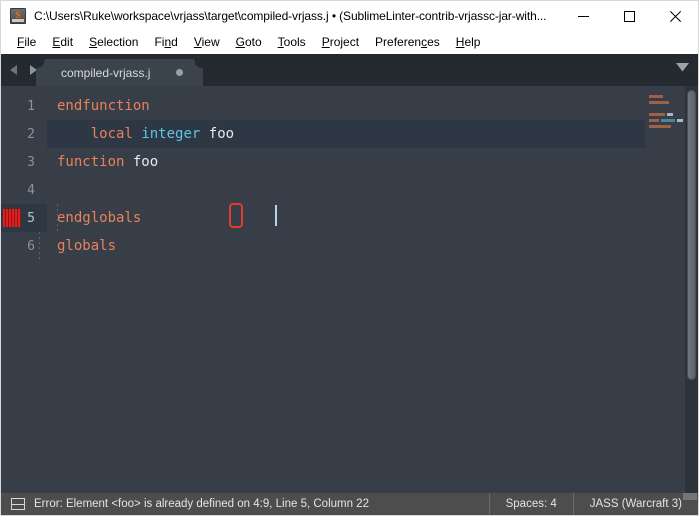  What do you see at coordinates (39, 246) in the screenshot?
I see `gutter-indent-guide` at bounding box center [39, 246].